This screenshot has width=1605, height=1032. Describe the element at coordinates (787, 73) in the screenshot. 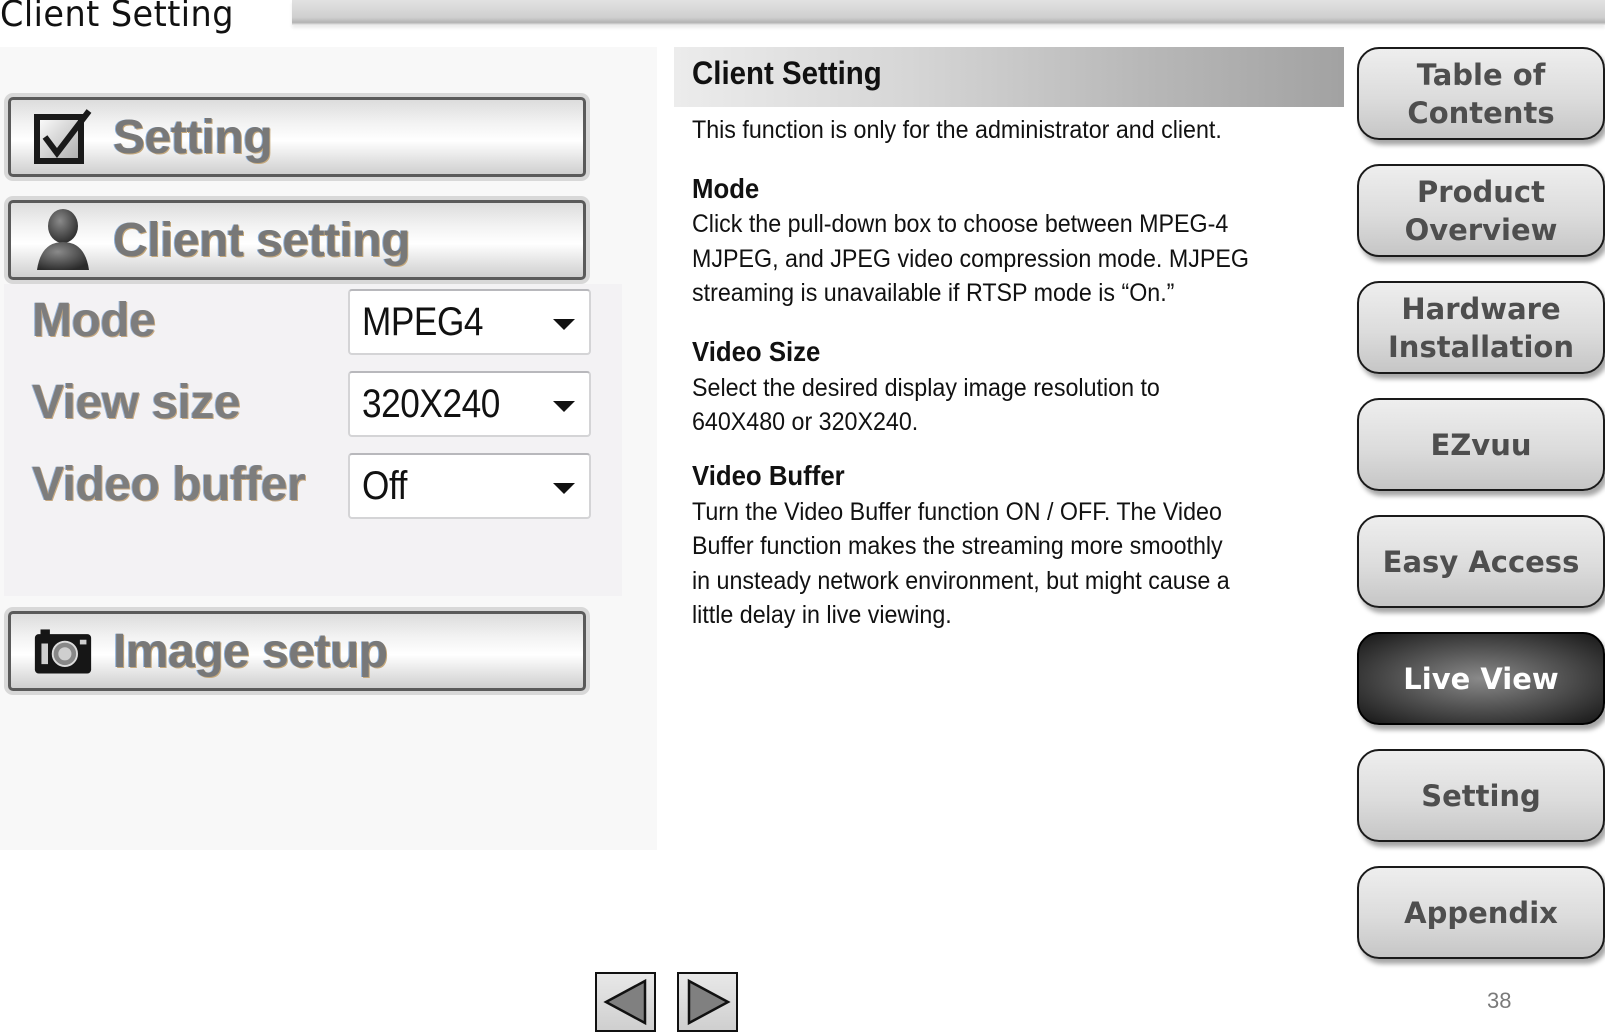

I see `section-title: Client Setting` at that location.